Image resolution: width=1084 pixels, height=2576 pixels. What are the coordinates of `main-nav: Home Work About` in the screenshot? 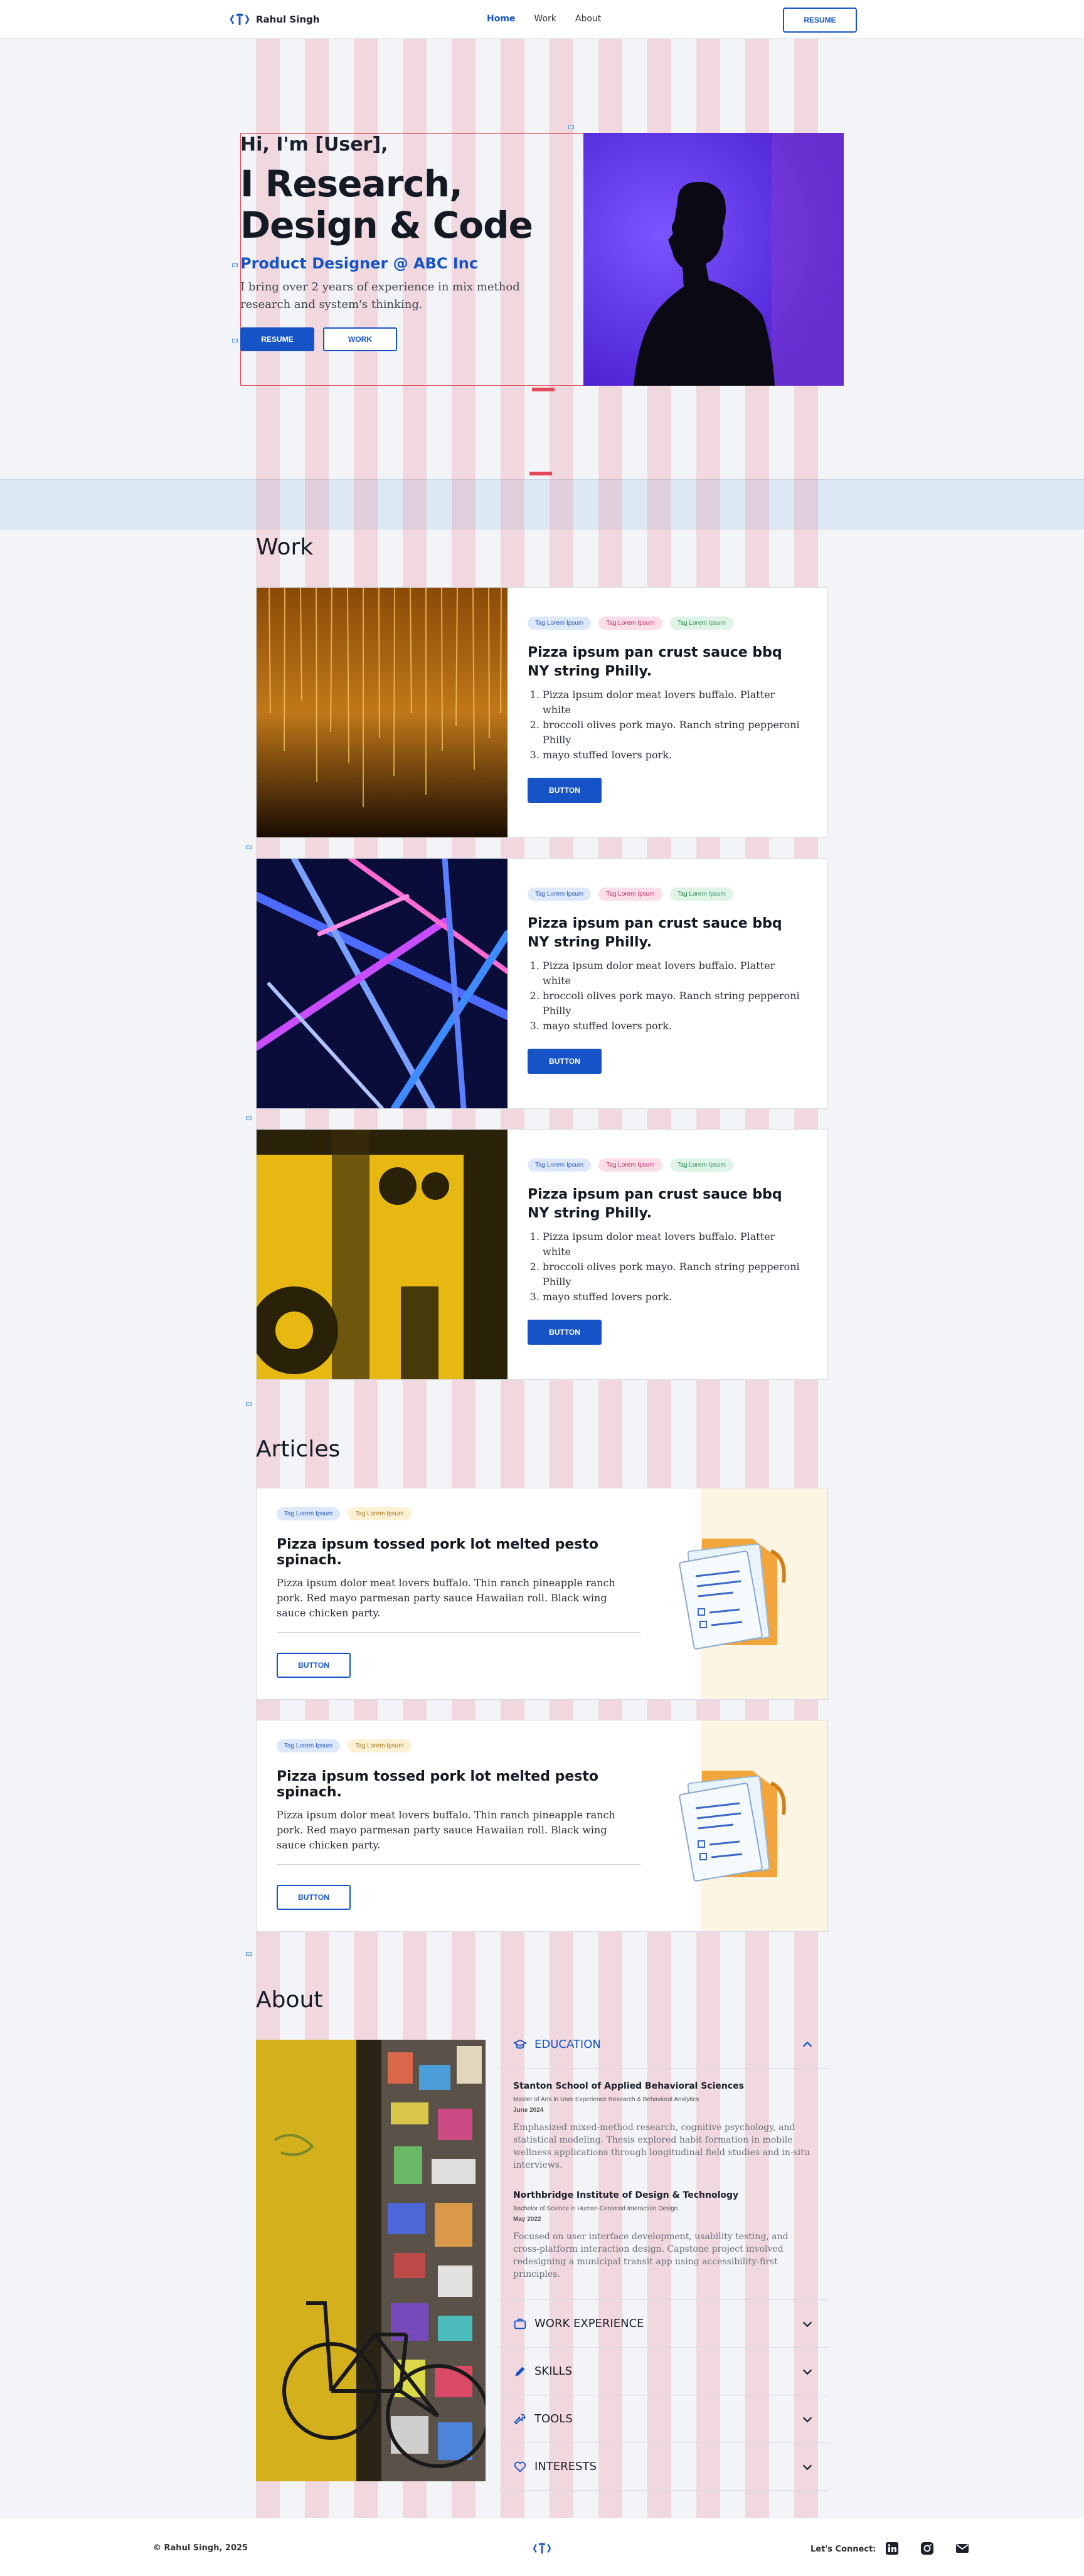 It's located at (544, 19).